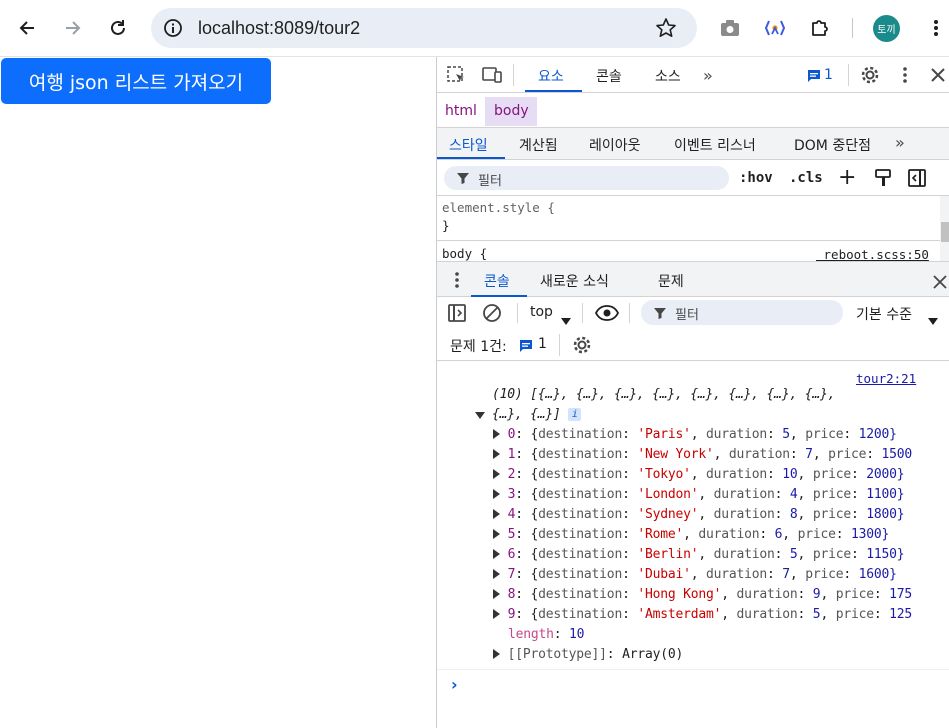 This screenshot has width=949, height=728. I want to click on console-input, so click(702, 686).